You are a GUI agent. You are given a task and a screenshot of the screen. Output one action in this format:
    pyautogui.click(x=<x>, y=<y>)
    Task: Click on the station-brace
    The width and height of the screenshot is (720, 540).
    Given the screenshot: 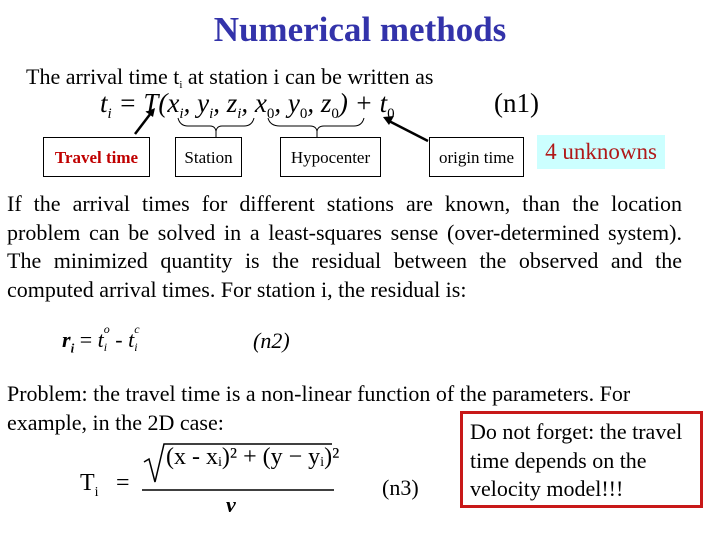 What is the action you would take?
    pyautogui.click(x=216, y=124)
    